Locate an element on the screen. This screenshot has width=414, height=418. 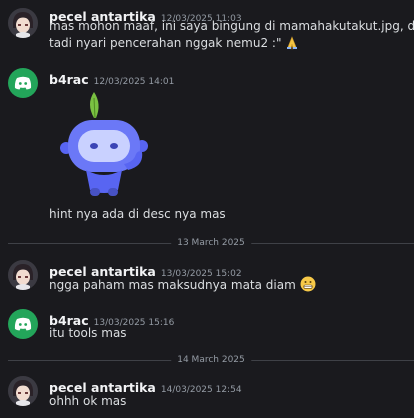
date-divider-label: 13 March 2025 is located at coordinates (211, 243).